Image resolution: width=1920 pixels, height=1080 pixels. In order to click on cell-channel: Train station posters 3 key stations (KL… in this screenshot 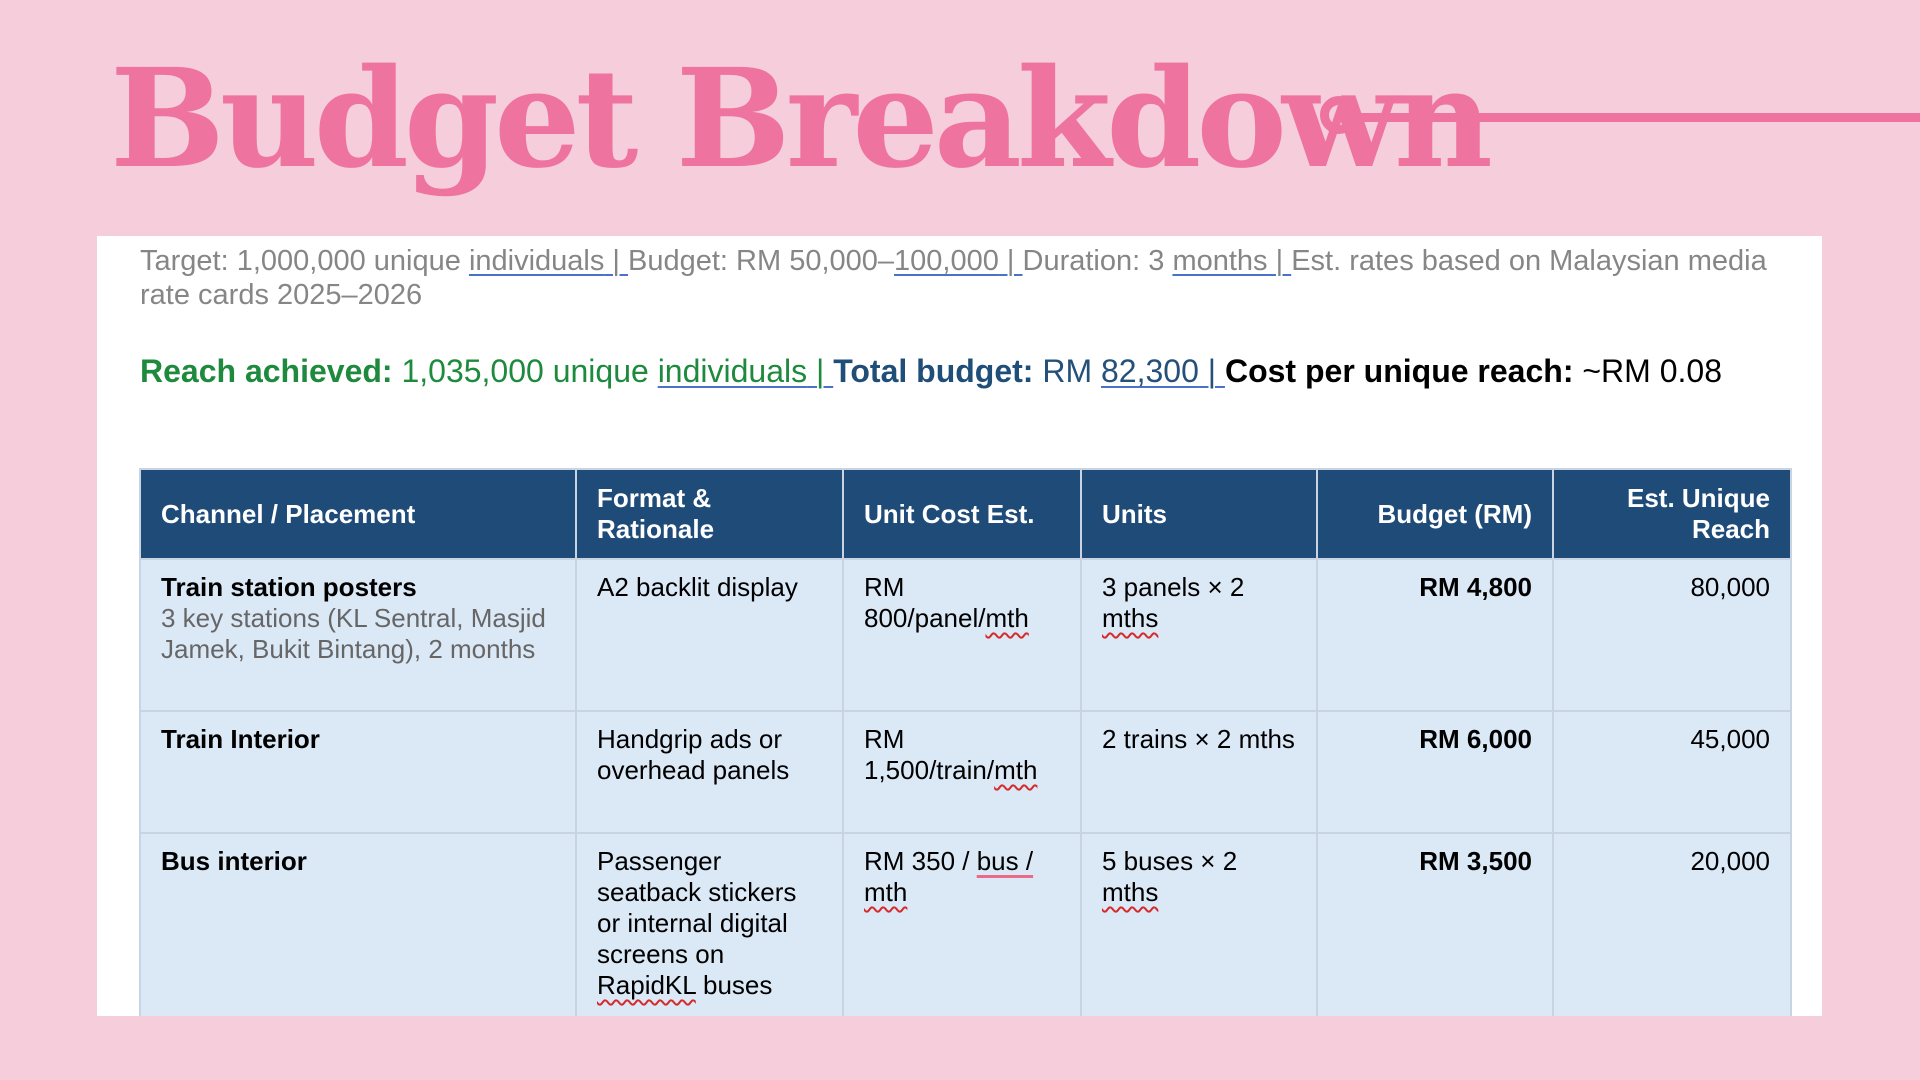, I will do `click(358, 635)`.